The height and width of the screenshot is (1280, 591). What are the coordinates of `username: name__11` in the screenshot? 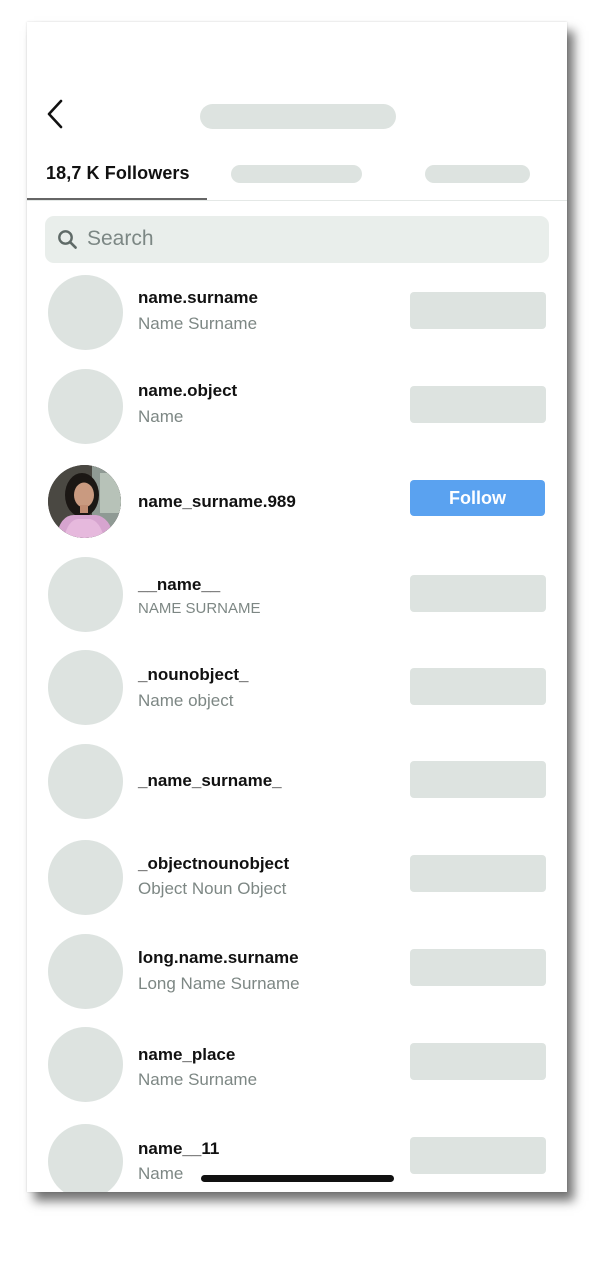 It's located at (179, 1148).